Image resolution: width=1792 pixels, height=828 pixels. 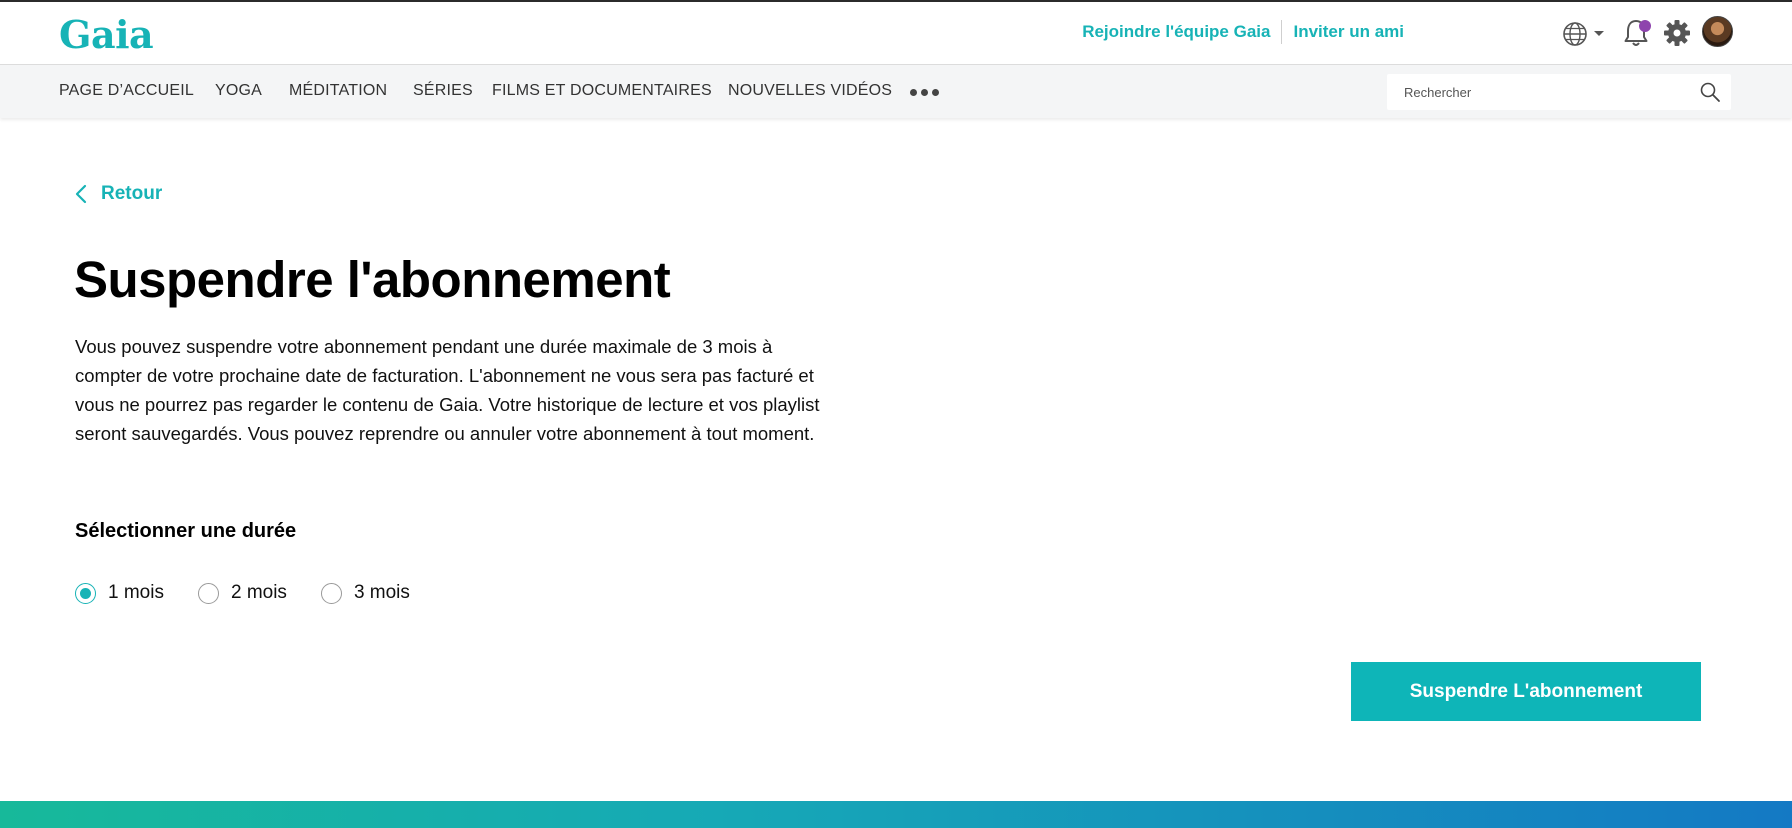 What do you see at coordinates (338, 91) in the screenshot?
I see `nav-item-meditation: MÉDITATION` at bounding box center [338, 91].